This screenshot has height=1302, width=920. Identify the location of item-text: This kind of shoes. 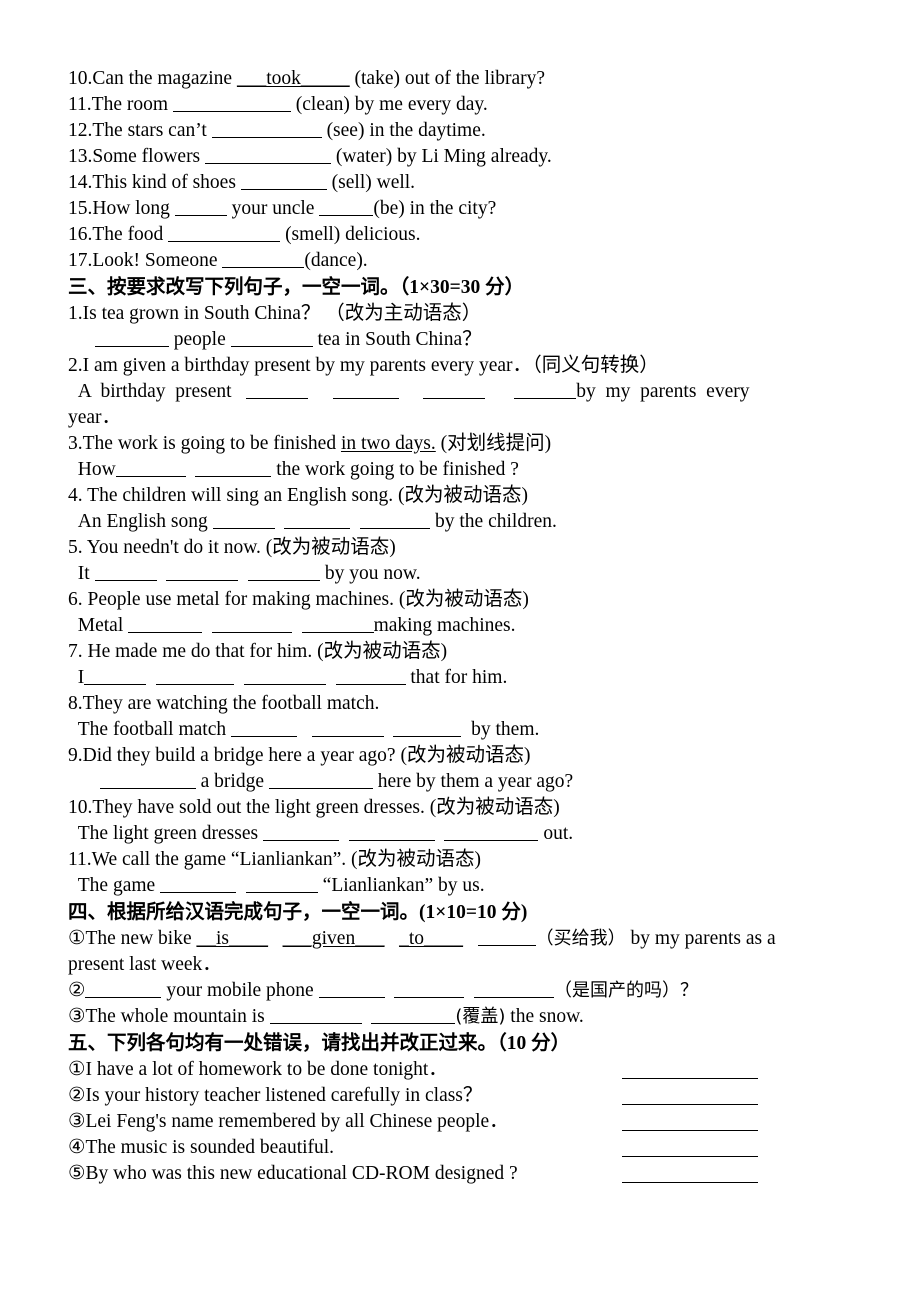
(166, 182).